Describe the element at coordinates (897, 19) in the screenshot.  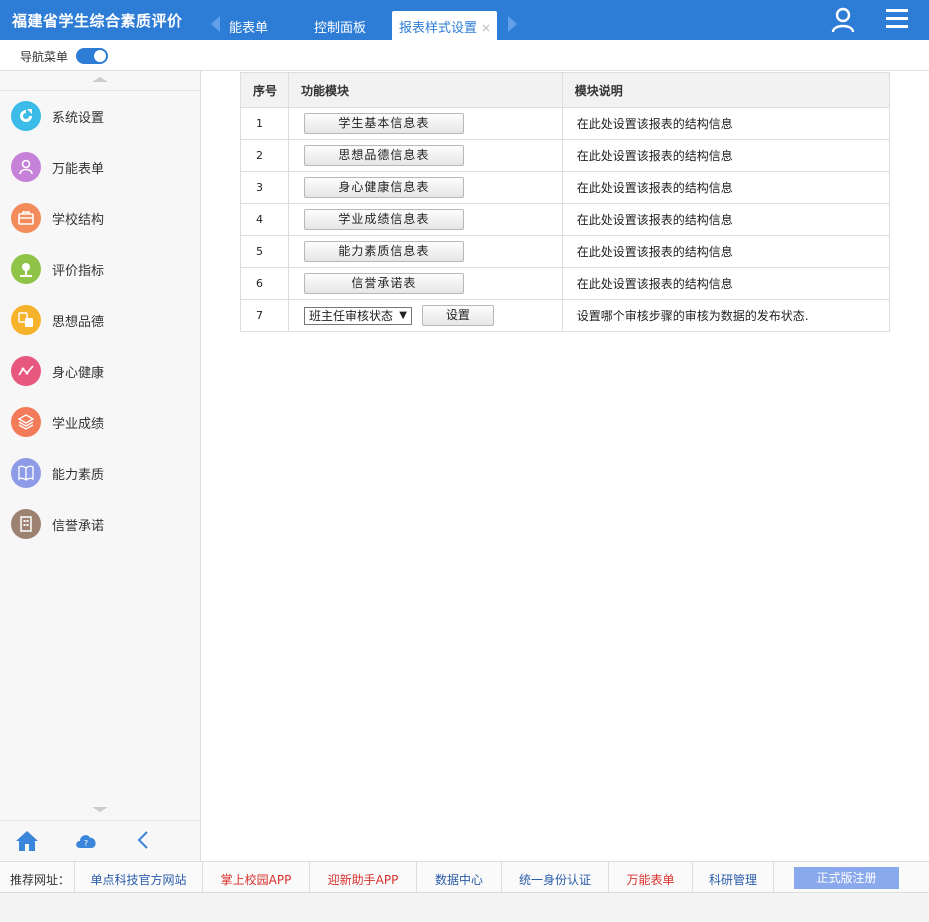
I see `menu-icon` at that location.